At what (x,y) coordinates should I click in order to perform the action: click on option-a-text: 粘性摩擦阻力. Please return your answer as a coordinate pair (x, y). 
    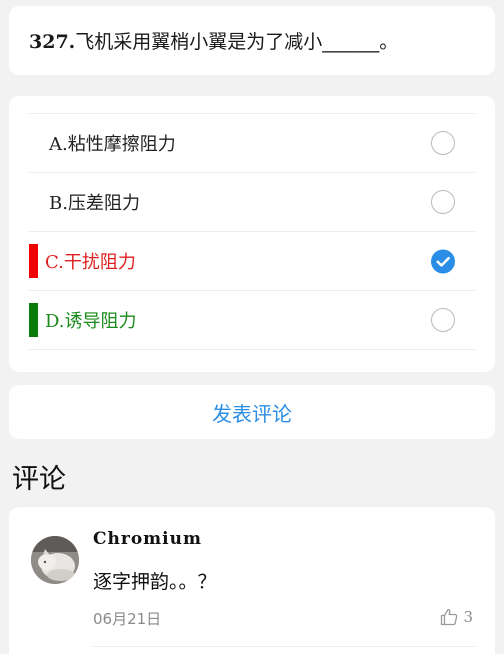
    Looking at the image, I should click on (121, 144).